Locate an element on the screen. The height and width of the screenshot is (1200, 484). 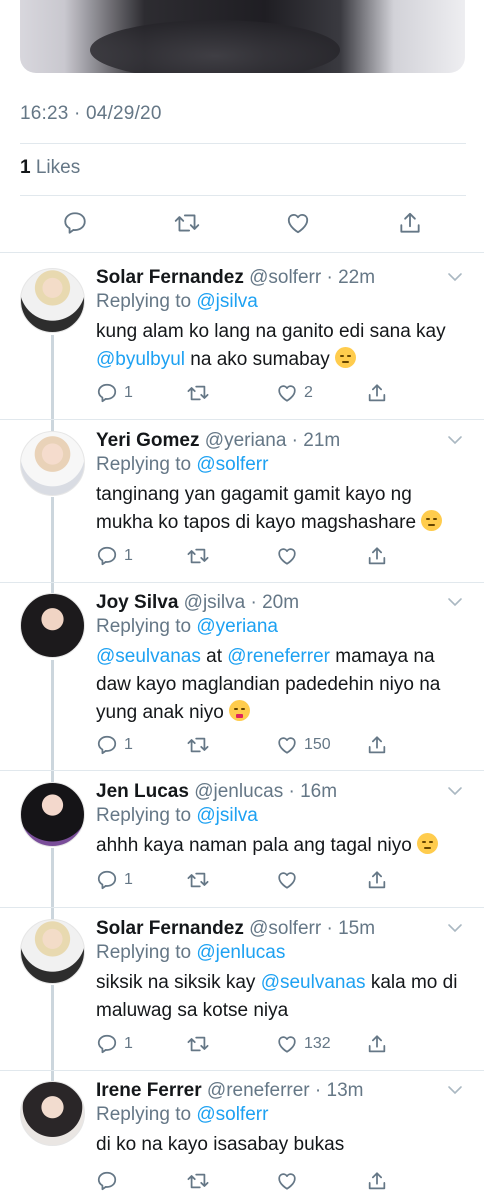
reply-header: Jen Lucas @jenlucas · 16m is located at coordinates (280, 792).